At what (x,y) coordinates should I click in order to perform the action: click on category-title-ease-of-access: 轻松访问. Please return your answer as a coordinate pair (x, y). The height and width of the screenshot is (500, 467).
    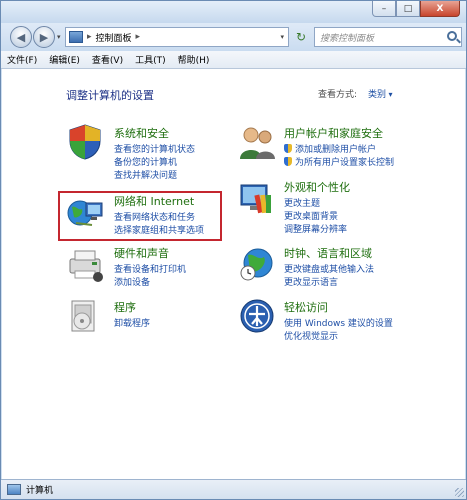
    Looking at the image, I should click on (338, 307).